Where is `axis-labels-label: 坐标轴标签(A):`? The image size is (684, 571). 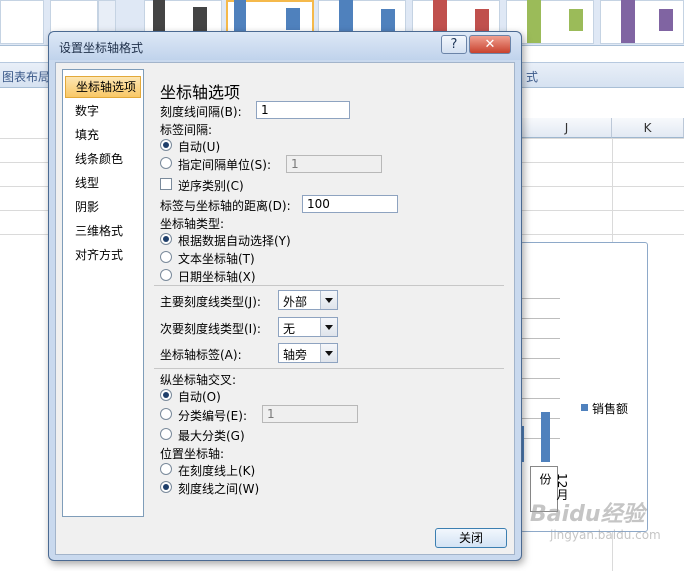
axis-labels-label: 坐标轴标签(A): is located at coordinates (201, 355).